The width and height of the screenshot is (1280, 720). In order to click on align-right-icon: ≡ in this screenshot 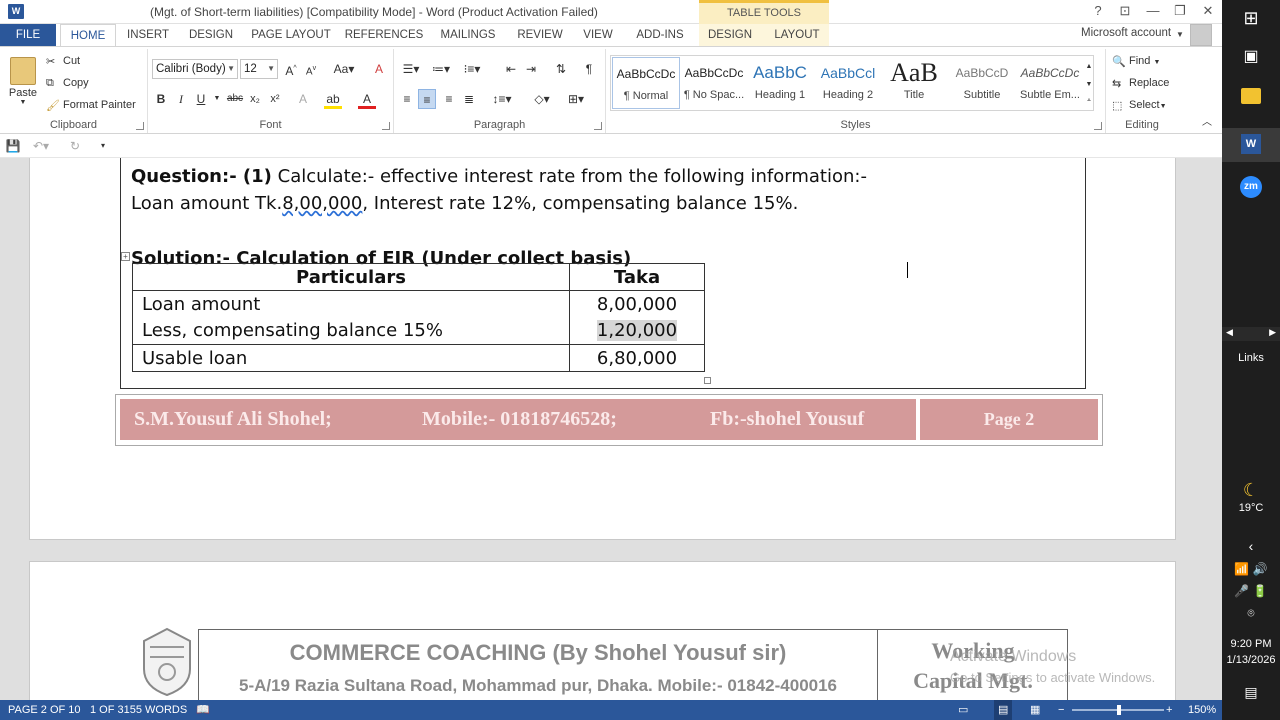, I will do `click(449, 99)`.